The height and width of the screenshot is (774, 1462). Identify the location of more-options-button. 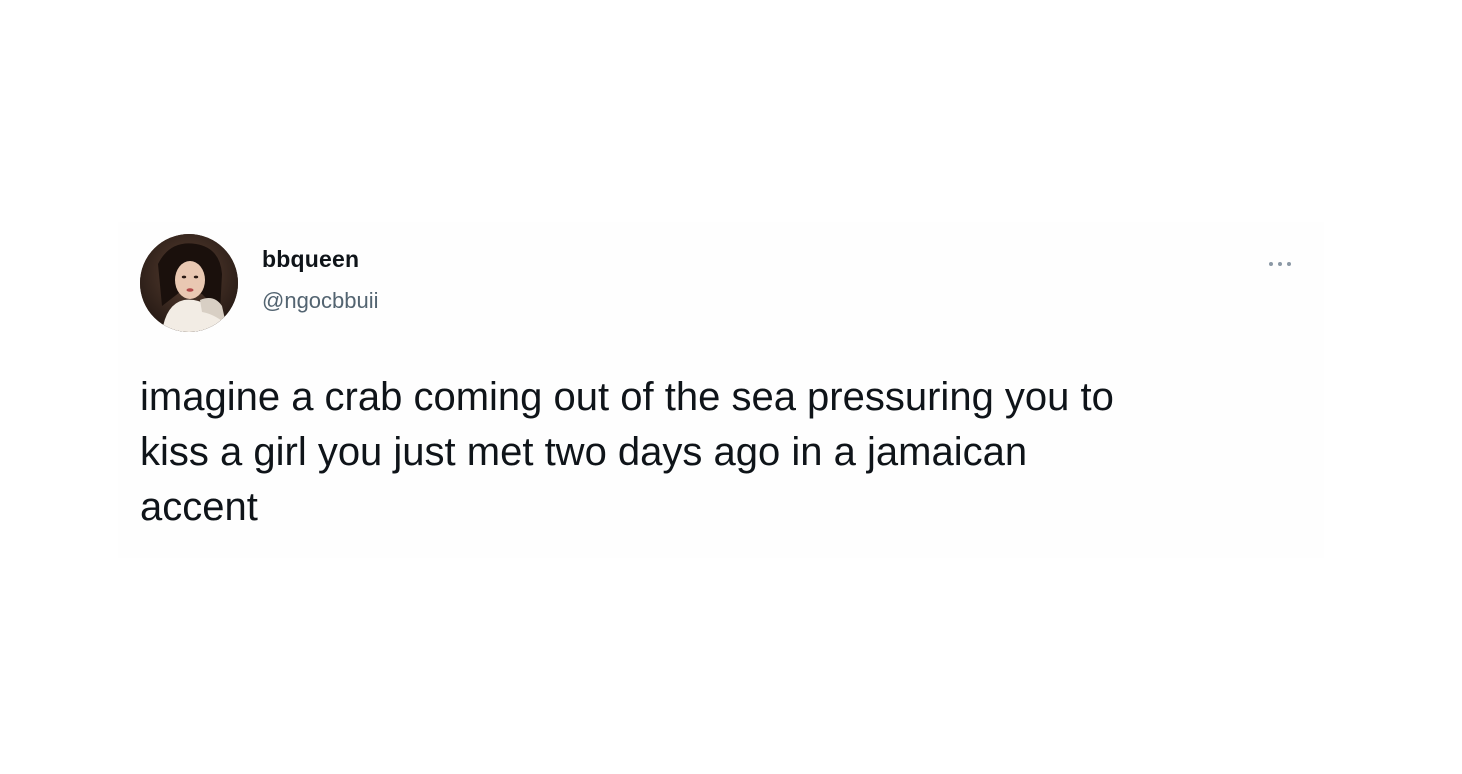
(1280, 264).